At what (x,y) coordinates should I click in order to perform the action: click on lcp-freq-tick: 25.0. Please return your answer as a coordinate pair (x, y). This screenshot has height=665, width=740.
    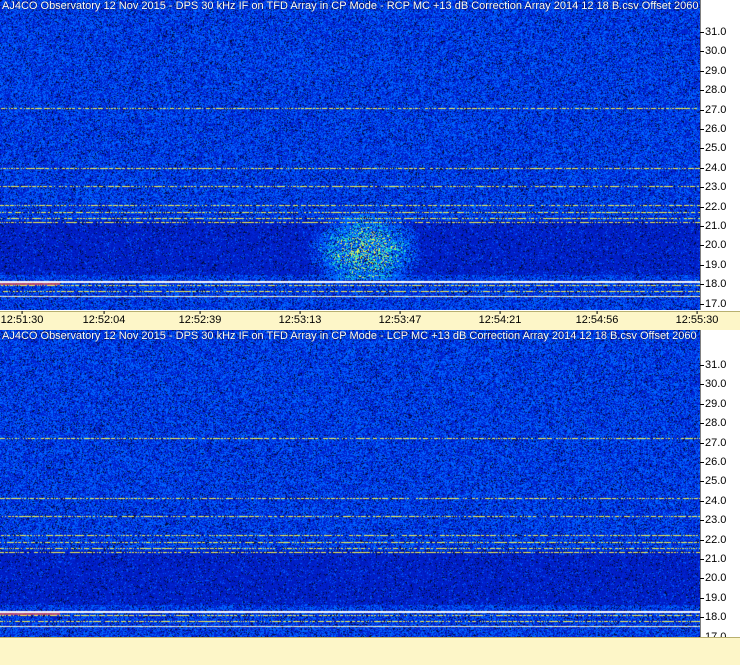
    Looking at the image, I should click on (713, 481).